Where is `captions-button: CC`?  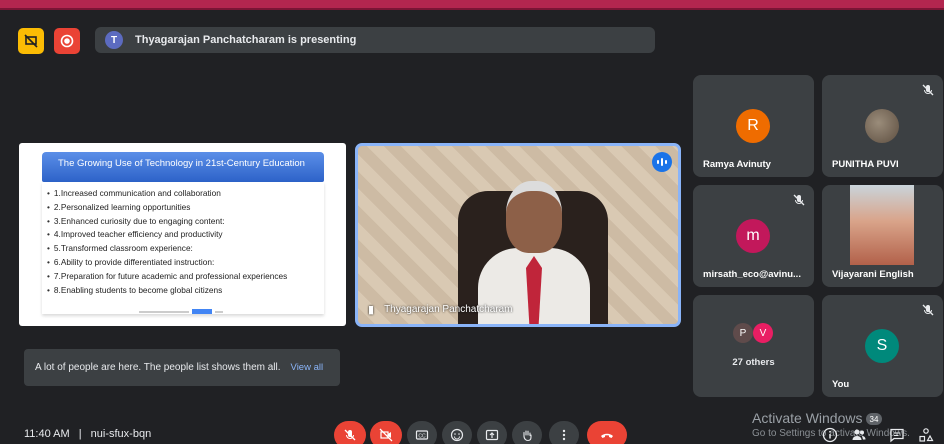
captions-button: CC is located at coordinates (422, 432).